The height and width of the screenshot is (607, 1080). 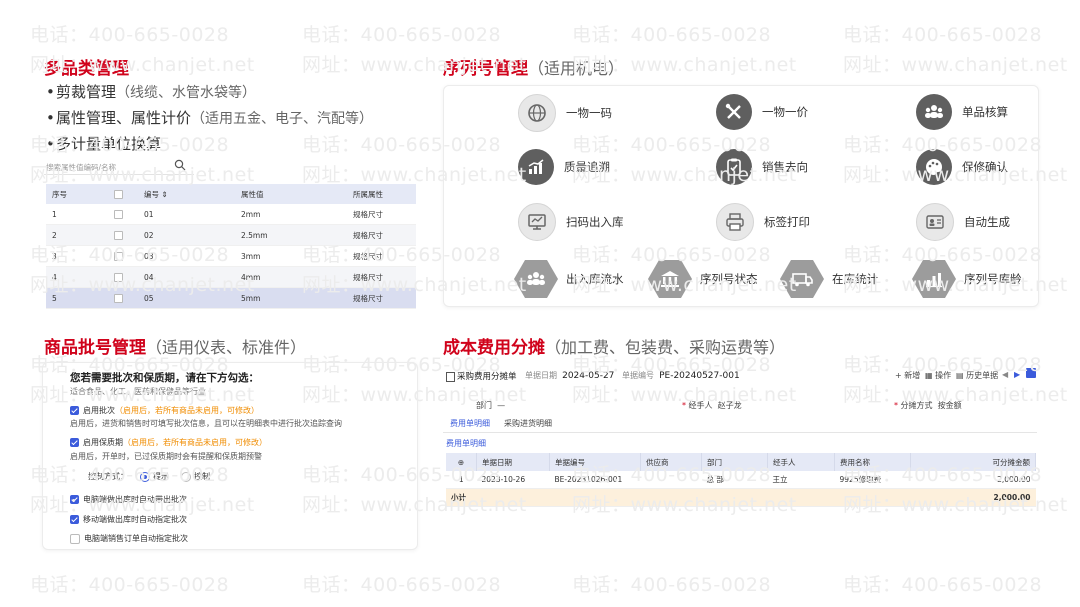 I want to click on col-select, so click(x=123, y=194).